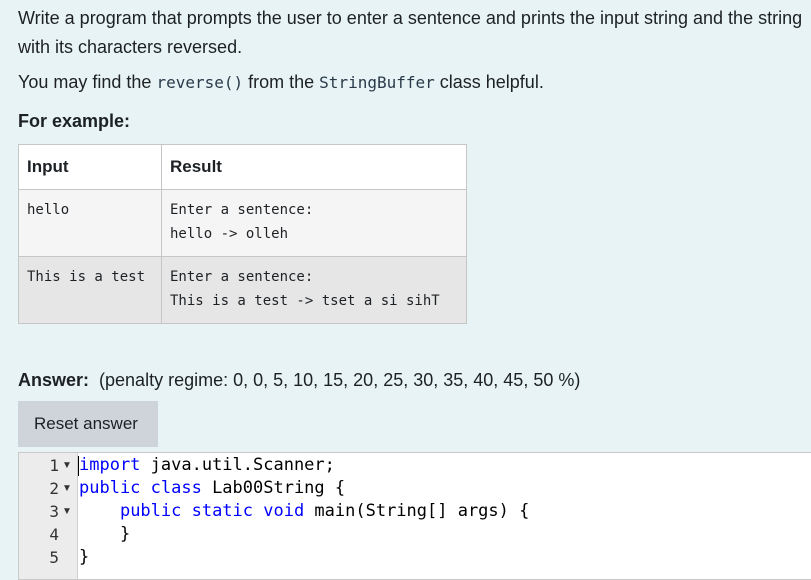  What do you see at coordinates (54, 534) in the screenshot?
I see `line-number: 4` at bounding box center [54, 534].